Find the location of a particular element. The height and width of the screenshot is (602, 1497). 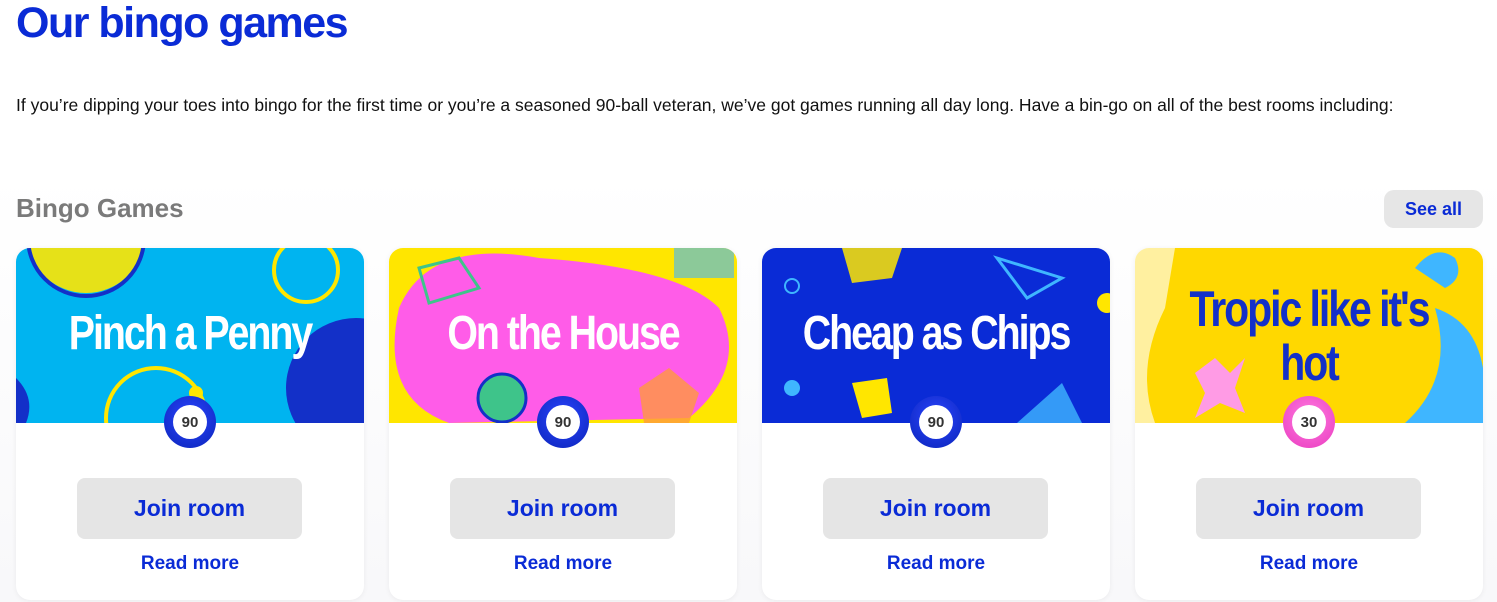

game-card-cheap-as-chips: Cheap as Chips 90 Join room Read more is located at coordinates (936, 424).